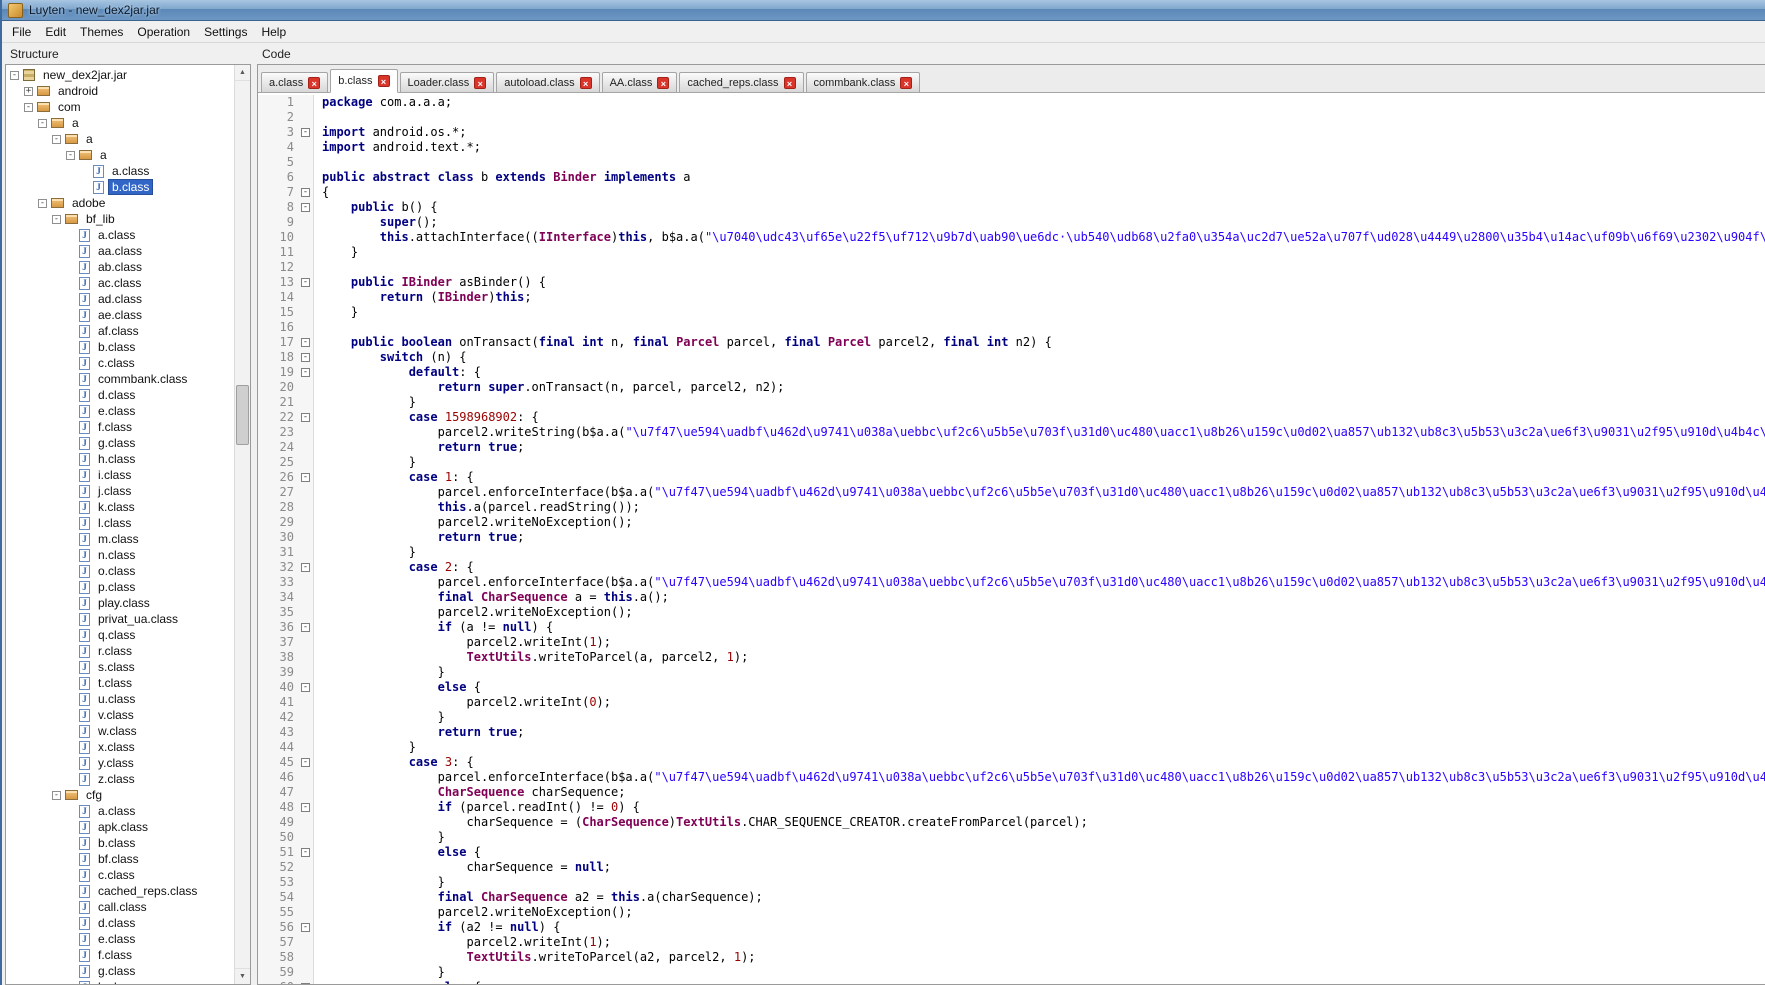  What do you see at coordinates (273, 32) in the screenshot?
I see `menu-item-help: Help` at bounding box center [273, 32].